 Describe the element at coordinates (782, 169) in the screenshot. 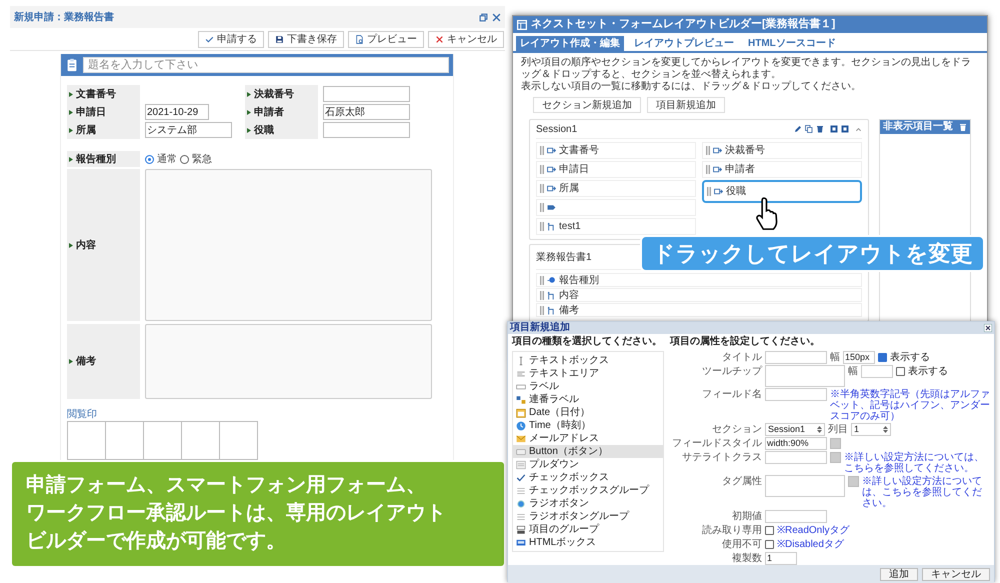

I see `layout-item: 申請者` at that location.